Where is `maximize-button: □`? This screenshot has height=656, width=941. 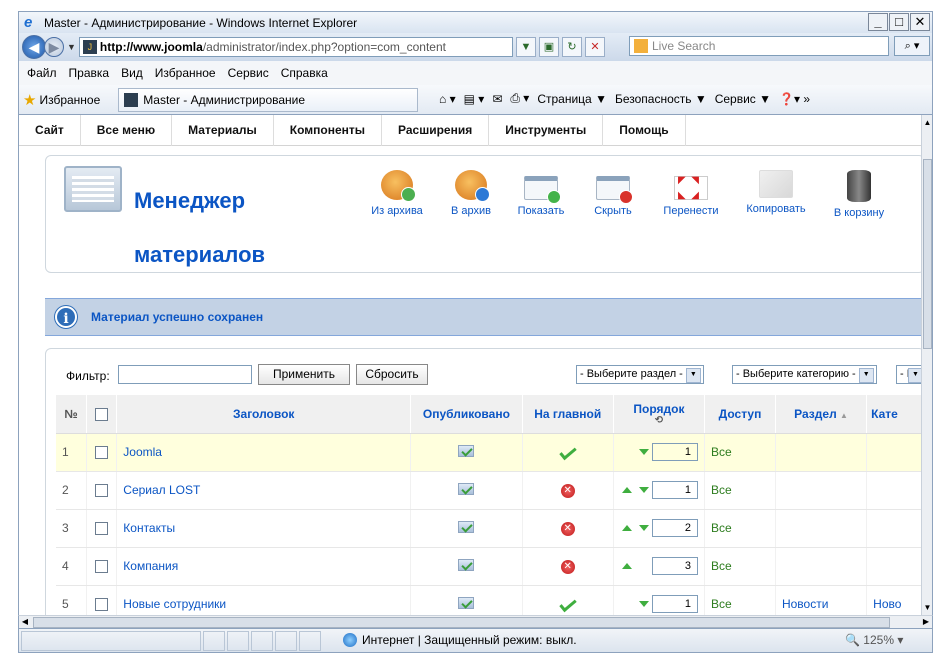 maximize-button: □ is located at coordinates (899, 22).